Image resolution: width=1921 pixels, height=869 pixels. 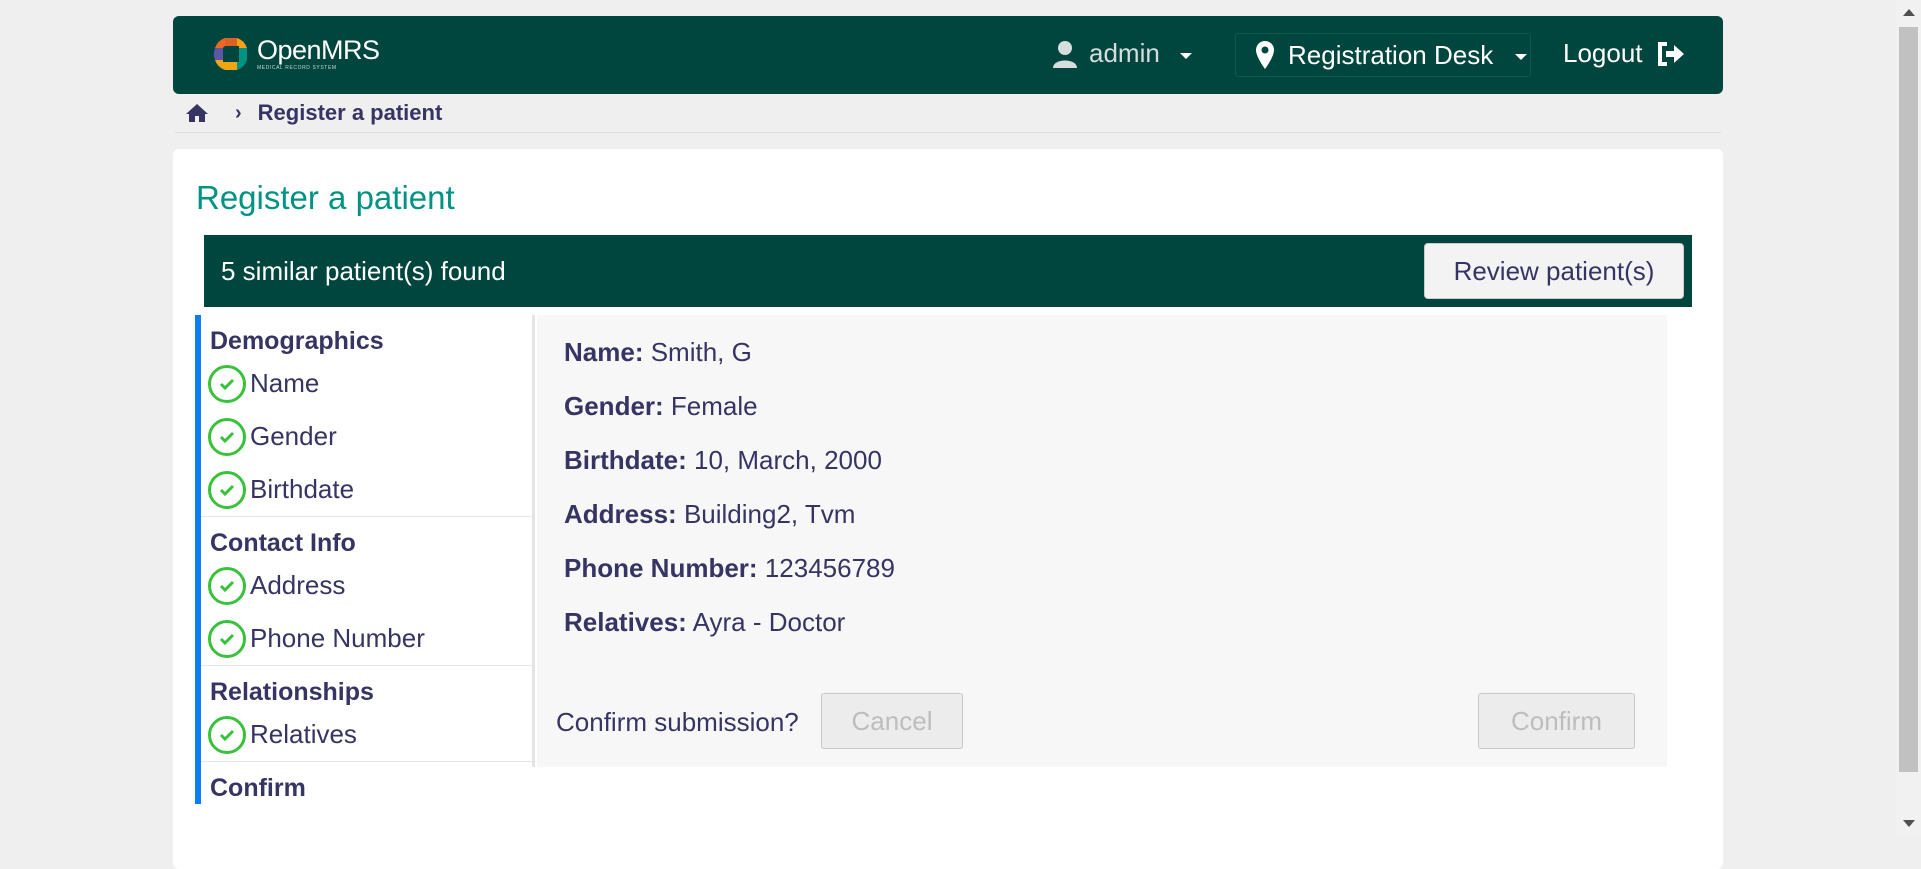 What do you see at coordinates (368, 687) in the screenshot?
I see `section-title-relationships: Relationships` at bounding box center [368, 687].